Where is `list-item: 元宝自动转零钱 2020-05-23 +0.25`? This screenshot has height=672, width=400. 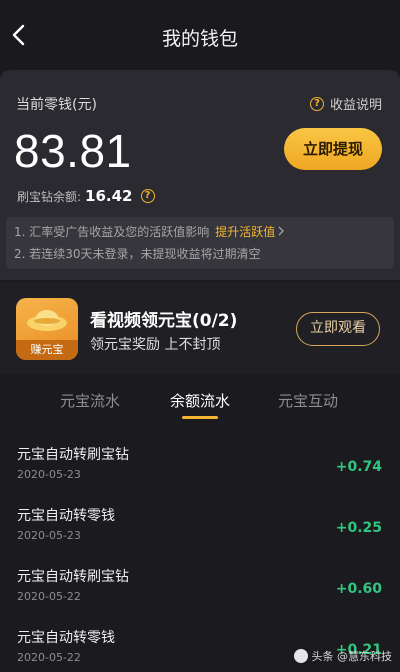 list-item: 元宝自动转零钱 2020-05-23 +0.25 is located at coordinates (200, 530).